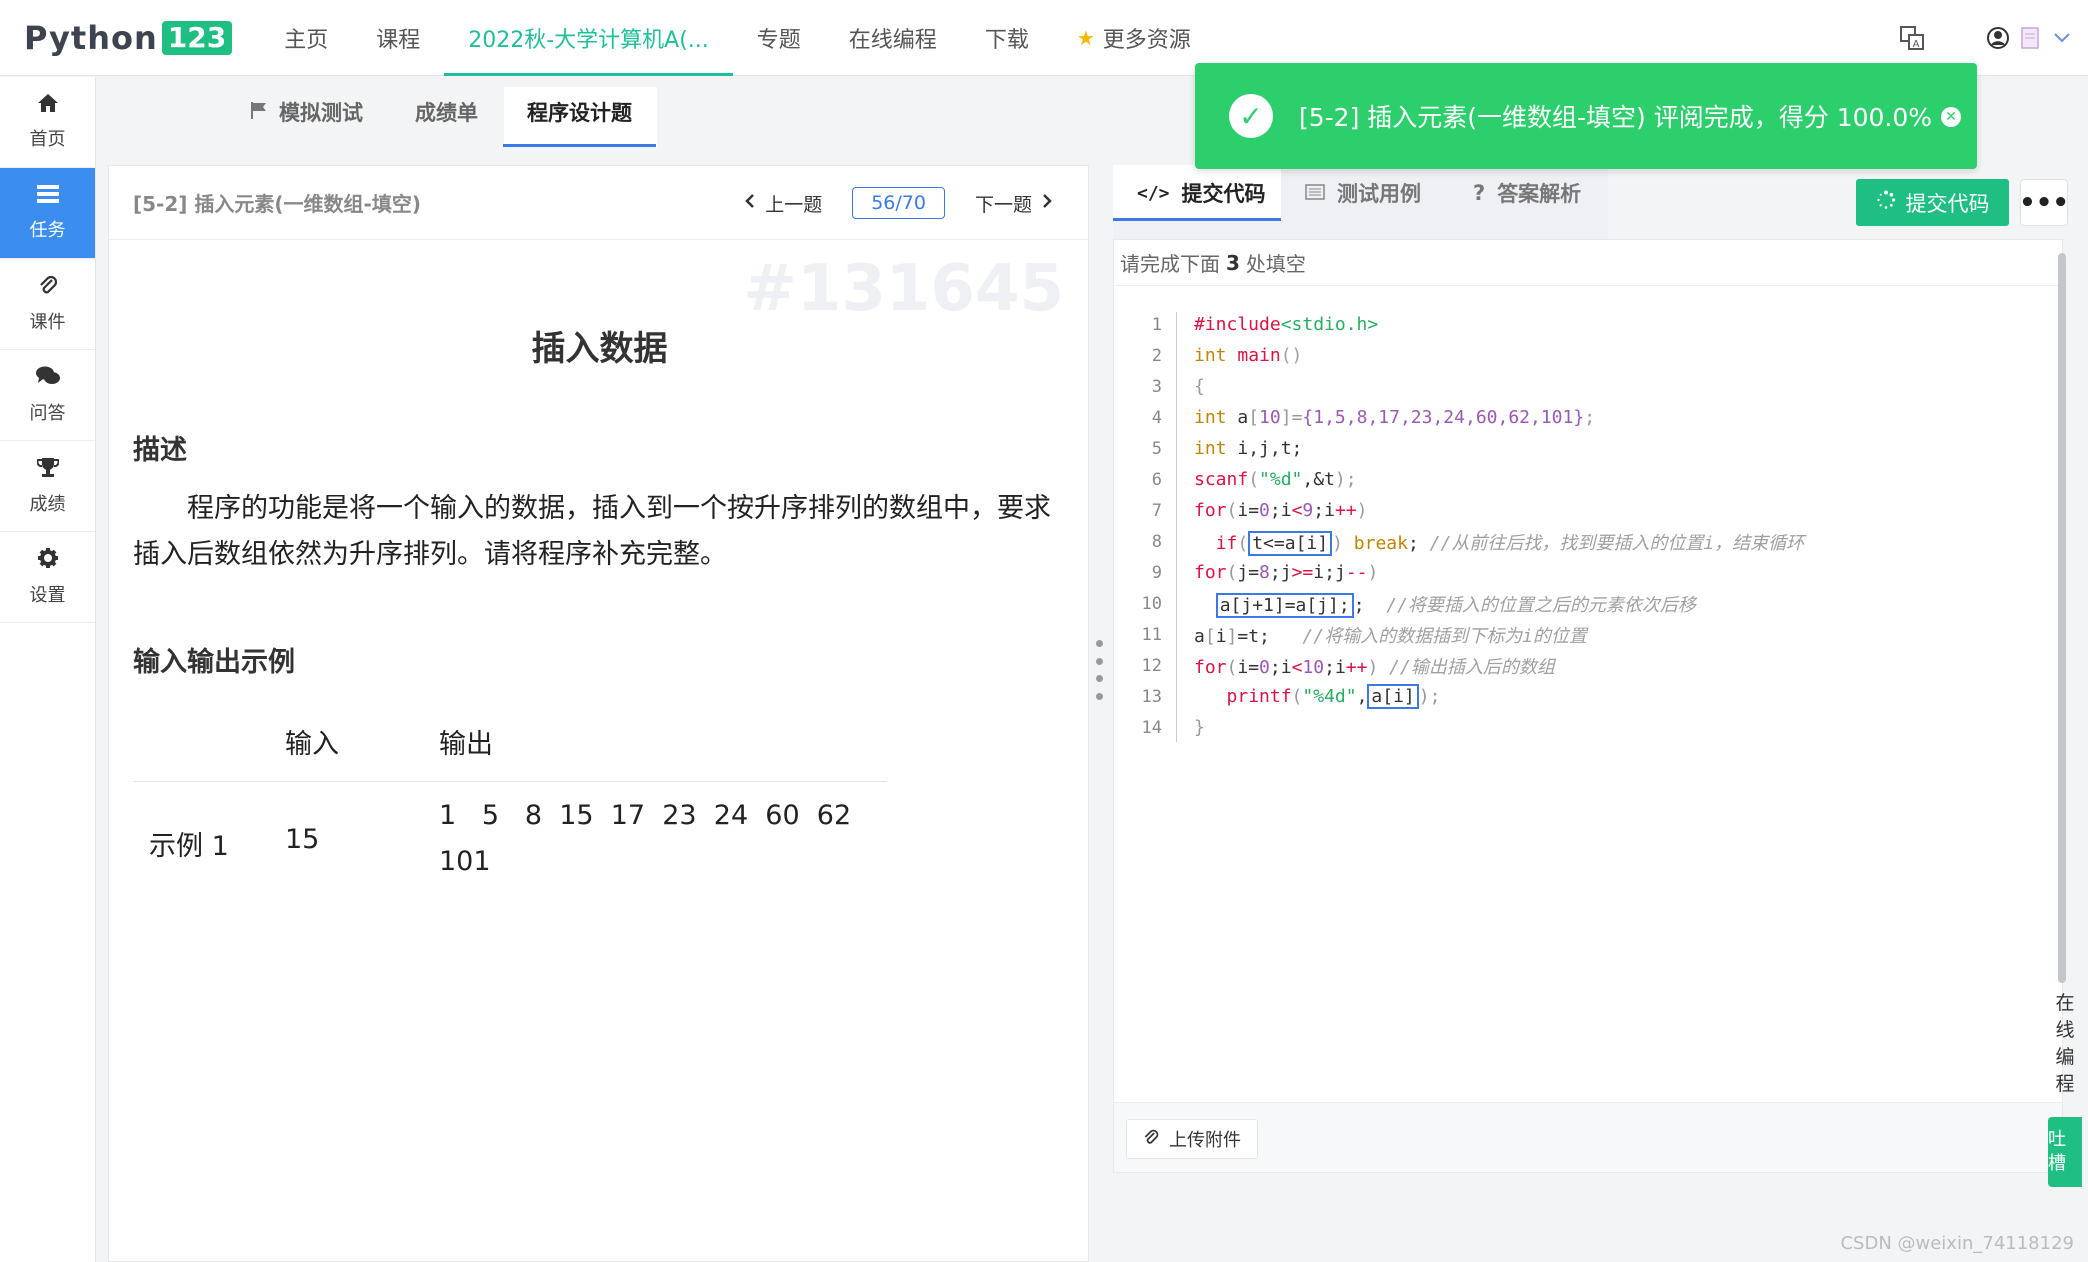  What do you see at coordinates (1912, 38) in the screenshot?
I see `translate-icon: A` at bounding box center [1912, 38].